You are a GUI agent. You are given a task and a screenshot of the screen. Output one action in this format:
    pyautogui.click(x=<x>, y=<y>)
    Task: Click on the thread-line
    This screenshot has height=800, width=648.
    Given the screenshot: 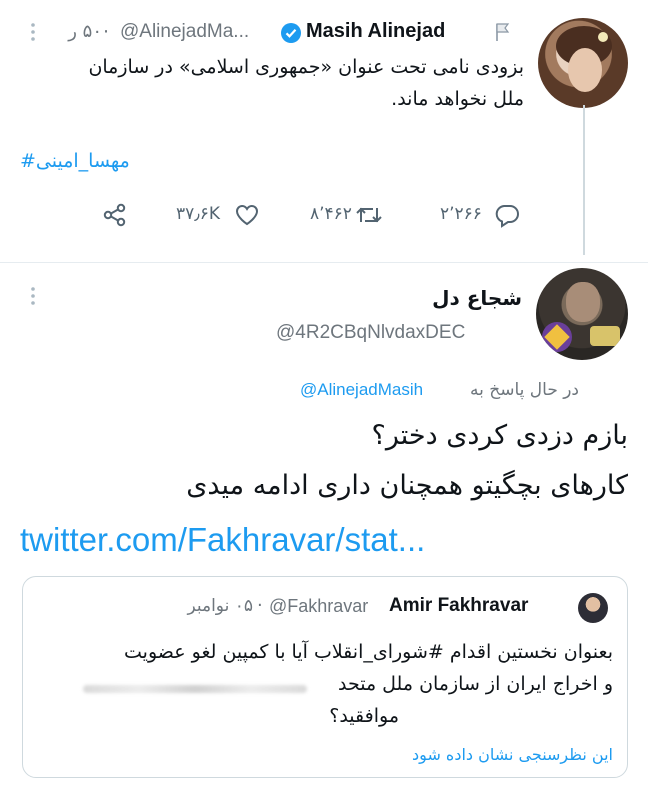 What is the action you would take?
    pyautogui.click(x=584, y=180)
    